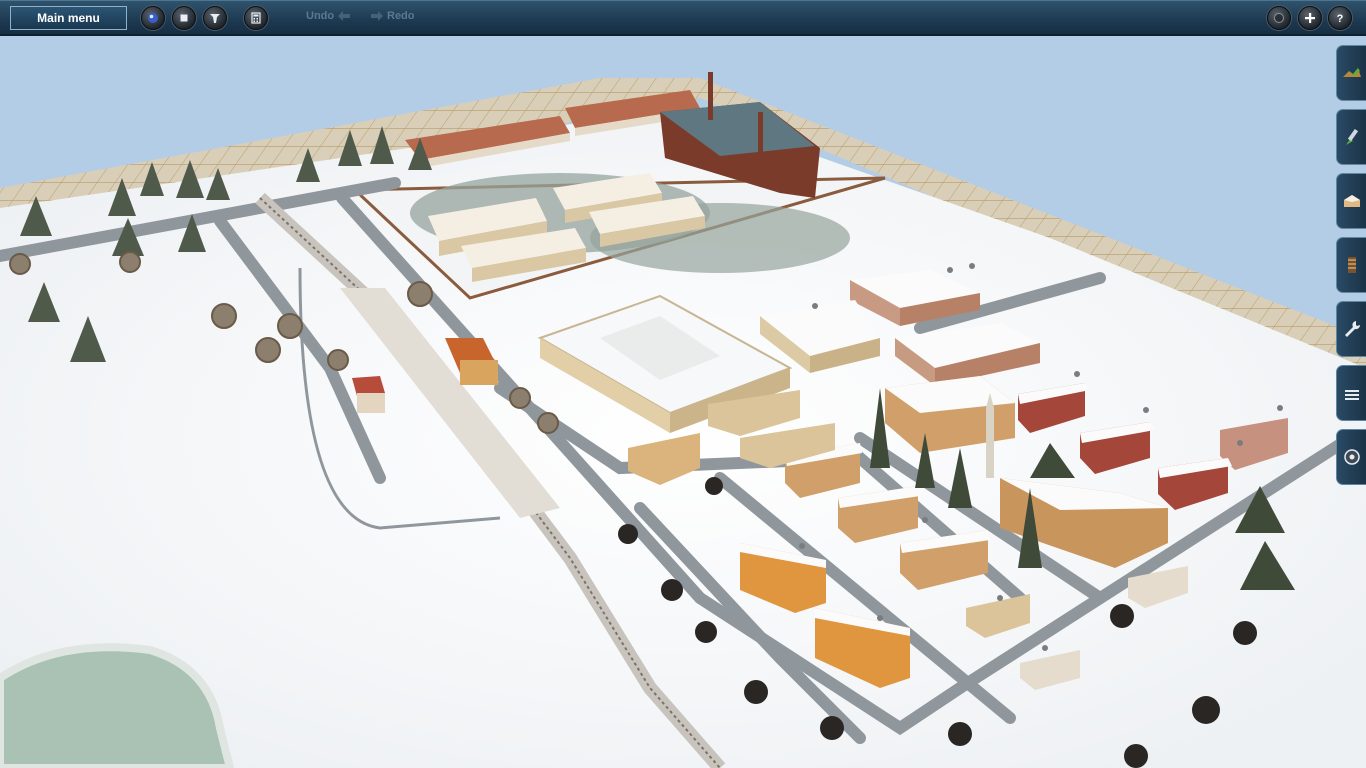 Image resolution: width=1366 pixels, height=768 pixels. Describe the element at coordinates (215, 18) in the screenshot. I see `tools-icon` at that location.